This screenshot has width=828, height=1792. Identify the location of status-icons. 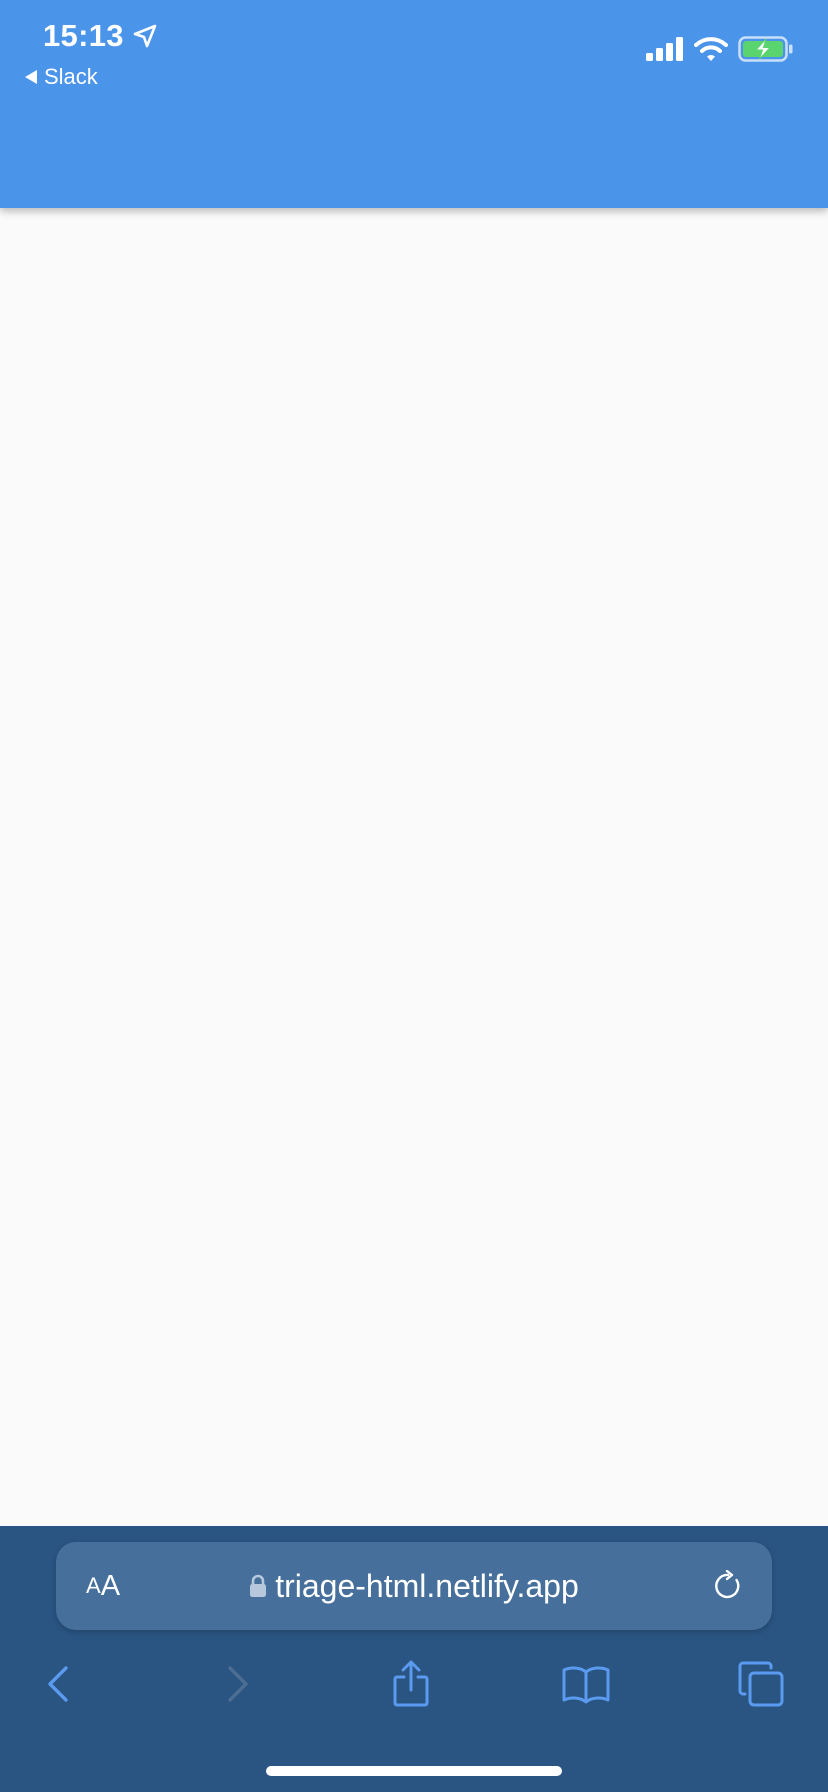
(720, 49).